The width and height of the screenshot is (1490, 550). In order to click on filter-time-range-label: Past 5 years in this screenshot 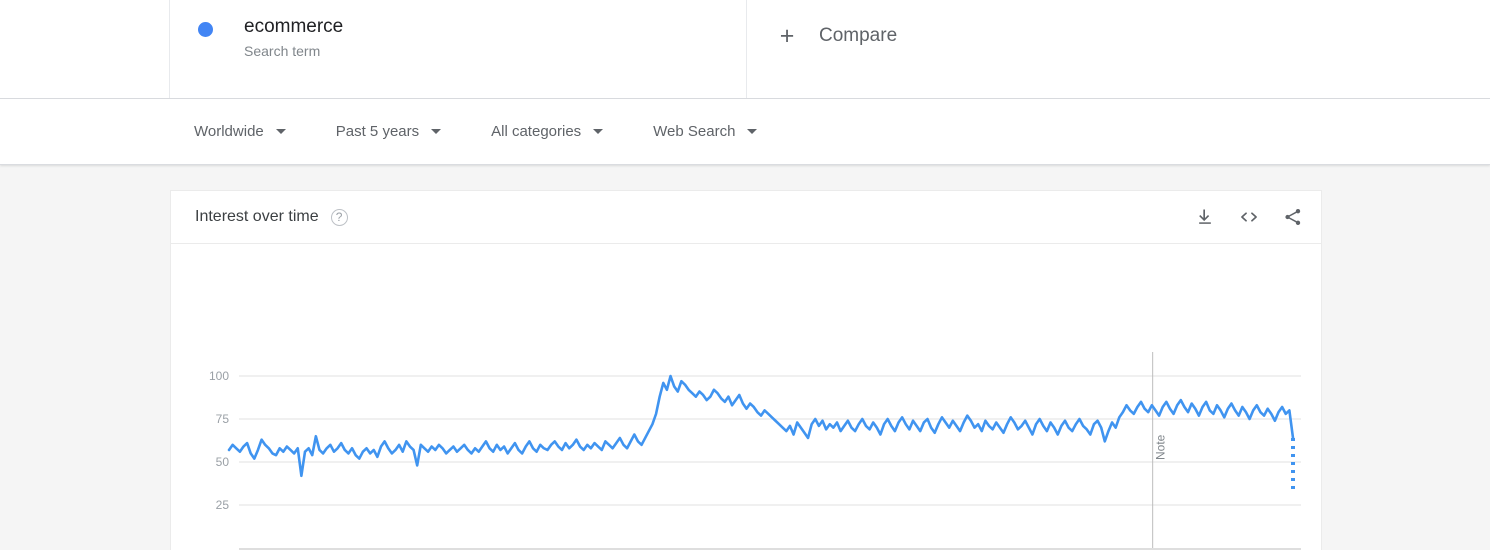, I will do `click(377, 131)`.